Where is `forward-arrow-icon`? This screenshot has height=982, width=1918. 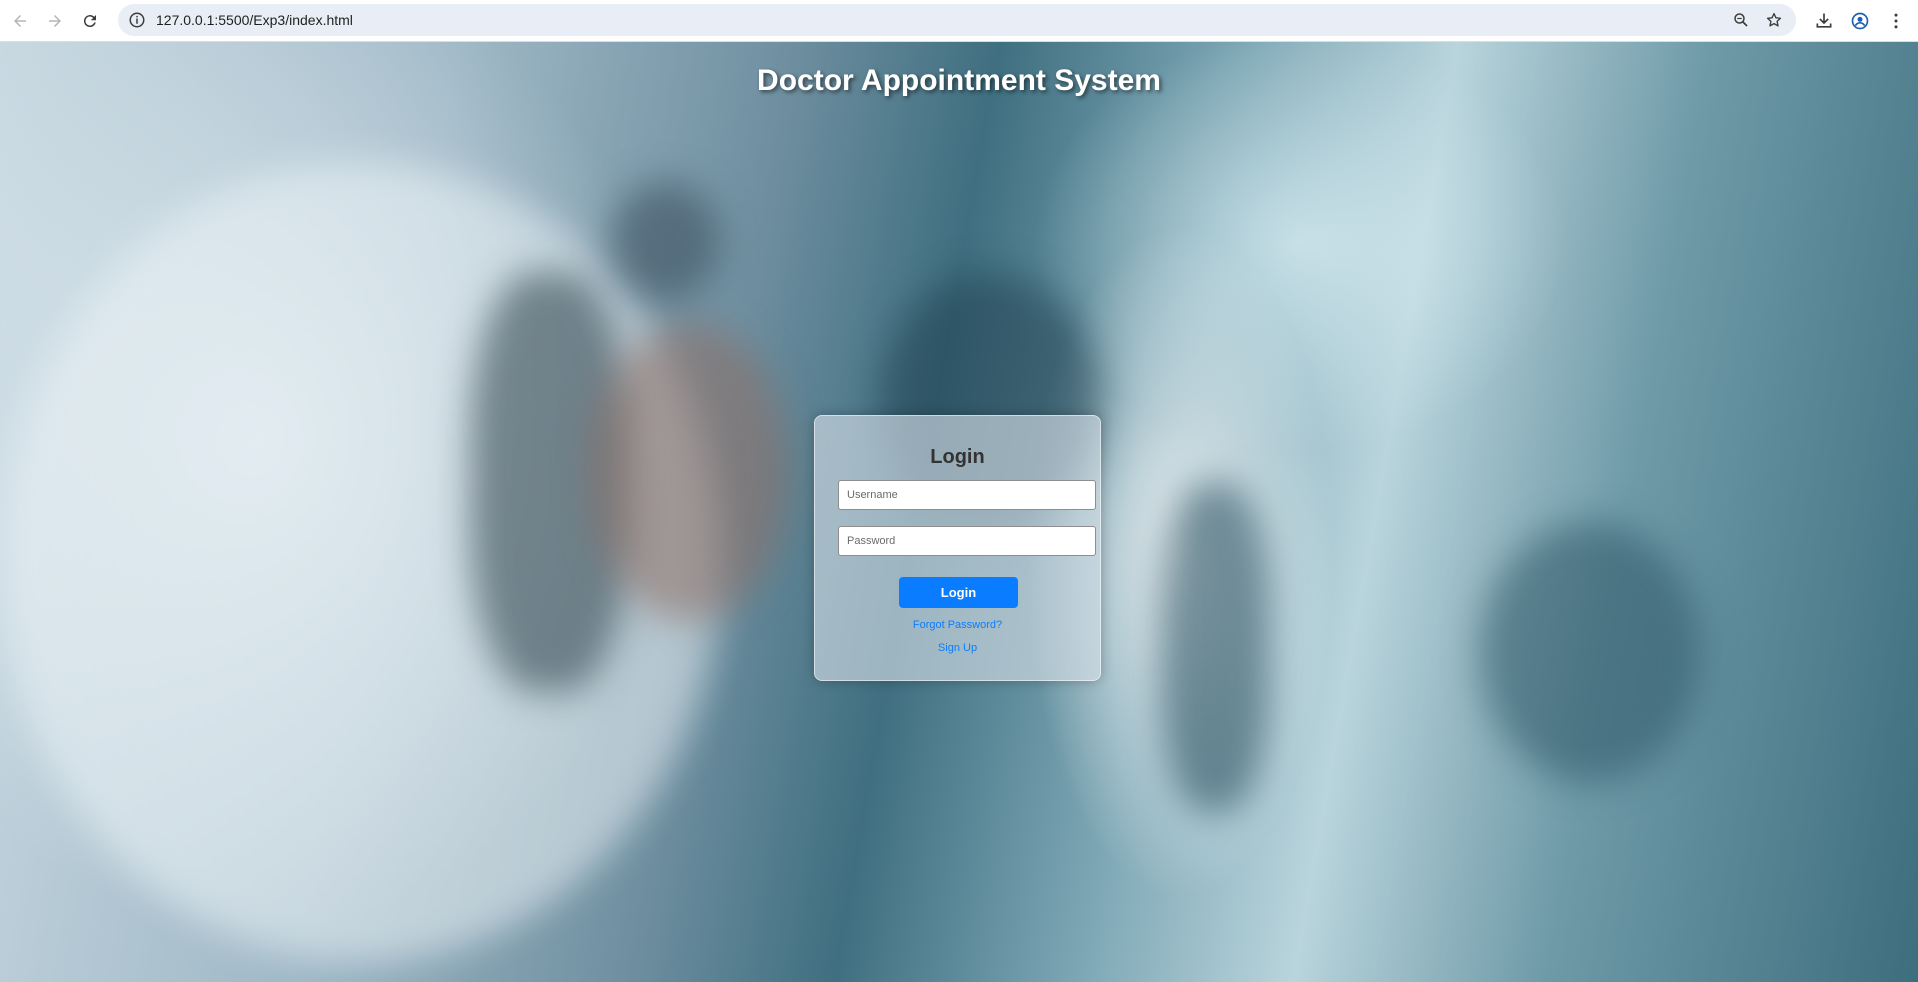 forward-arrow-icon is located at coordinates (55, 21).